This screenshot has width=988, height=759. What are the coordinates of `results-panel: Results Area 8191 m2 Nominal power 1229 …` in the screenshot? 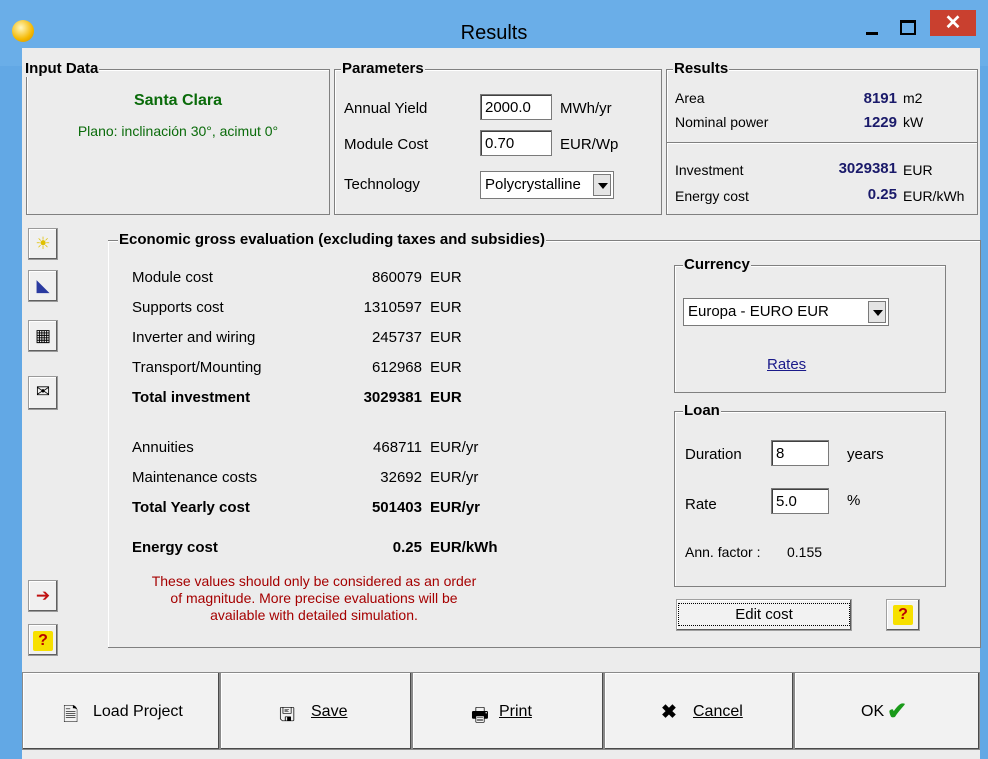 It's located at (822, 137).